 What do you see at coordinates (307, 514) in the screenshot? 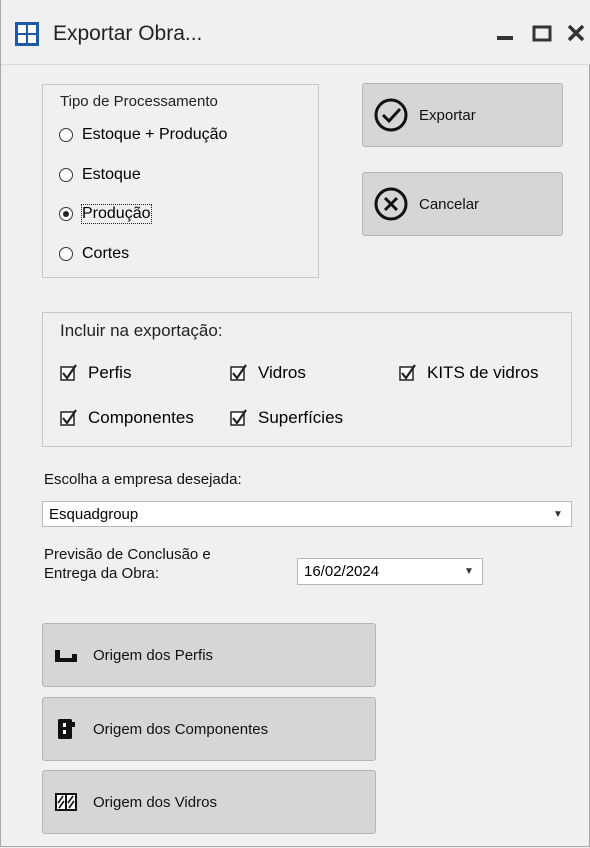
I see `company-select: Esquadgroup ▼` at bounding box center [307, 514].